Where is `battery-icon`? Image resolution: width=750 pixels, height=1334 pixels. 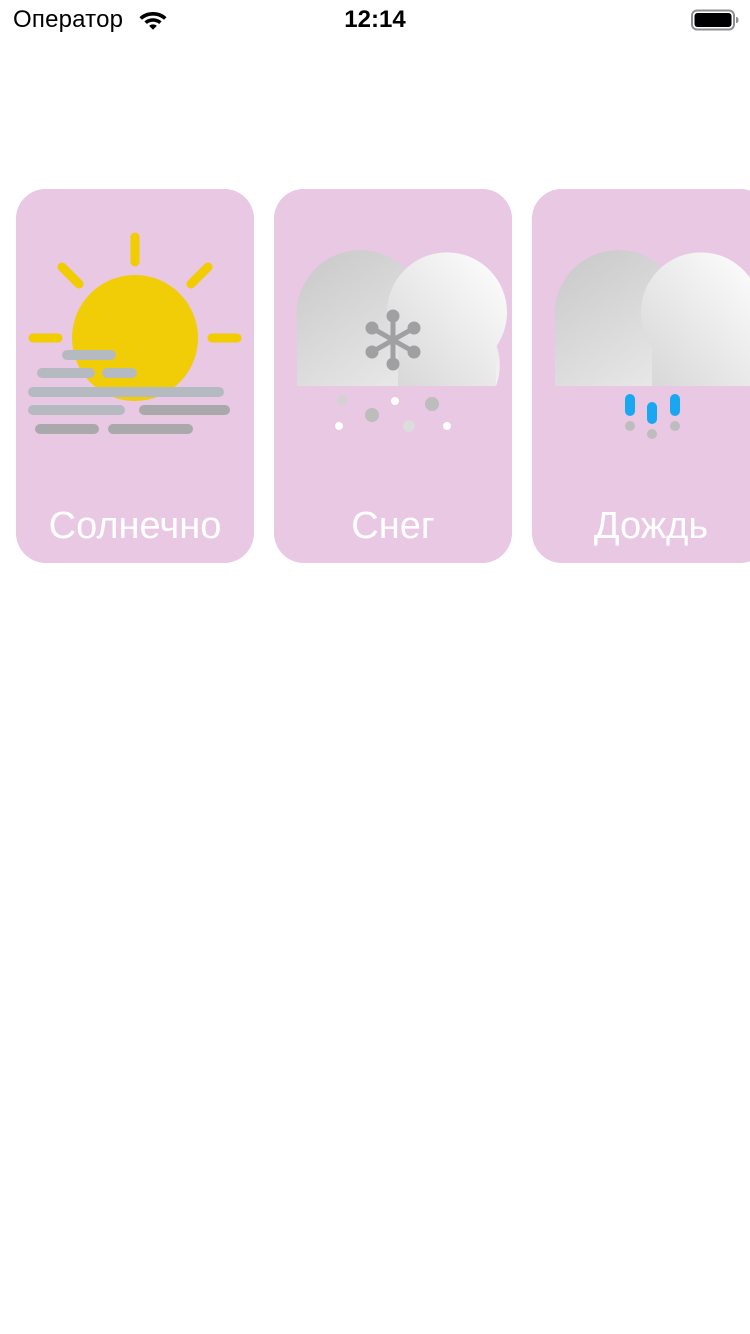 battery-icon is located at coordinates (715, 20).